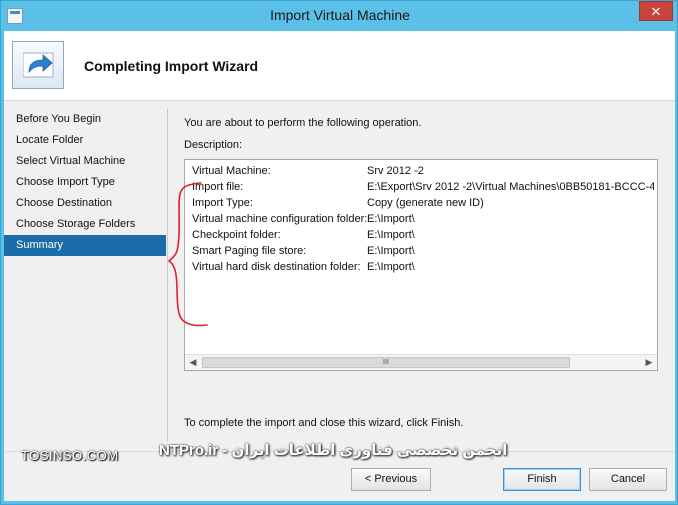 This screenshot has width=678, height=505. Describe the element at coordinates (231, 171) in the screenshot. I see `row-key: Virtual Machine:` at that location.